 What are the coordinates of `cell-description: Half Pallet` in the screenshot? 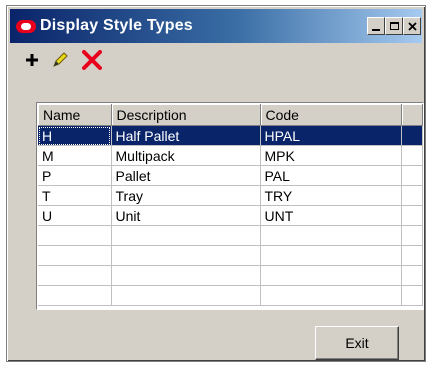 It's located at (186, 135).